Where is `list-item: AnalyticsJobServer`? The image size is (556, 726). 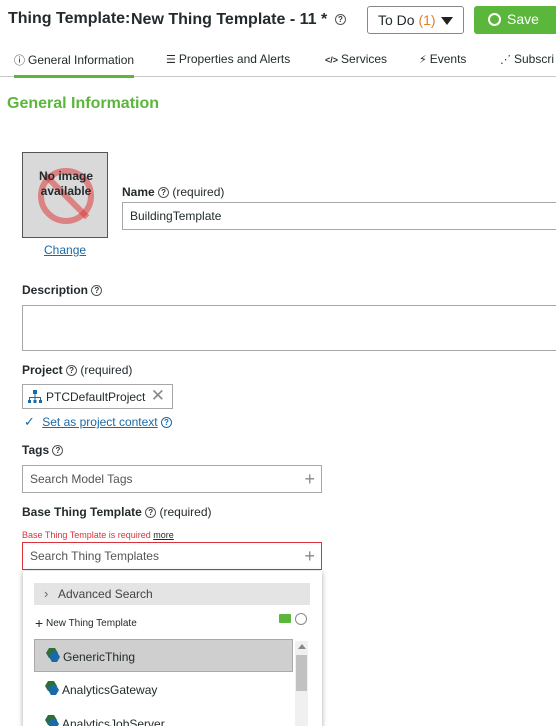
list-item: AnalyticsJobServer is located at coordinates (163, 716).